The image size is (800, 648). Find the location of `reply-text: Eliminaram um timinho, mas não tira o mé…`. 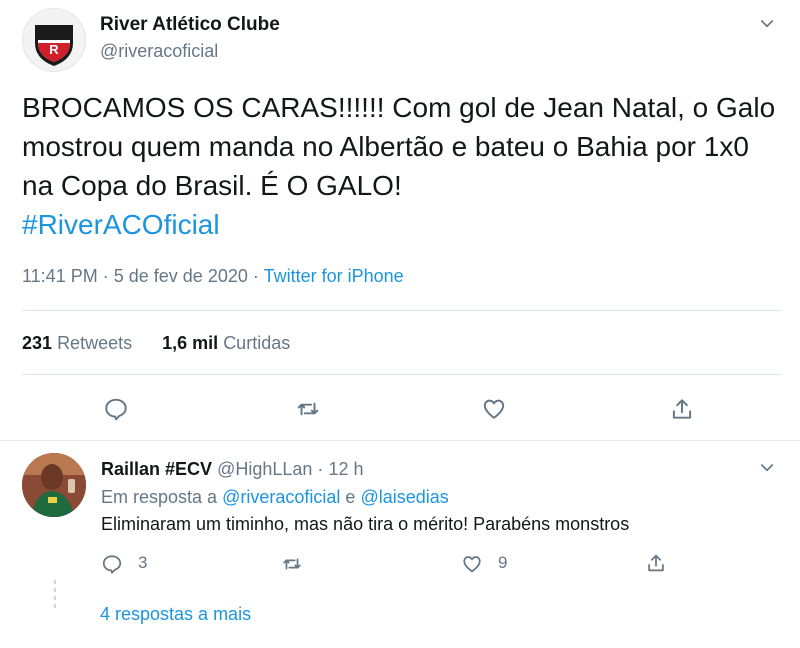

reply-text: Eliminaram um timinho, mas não tira o mé… is located at coordinates (365, 524).